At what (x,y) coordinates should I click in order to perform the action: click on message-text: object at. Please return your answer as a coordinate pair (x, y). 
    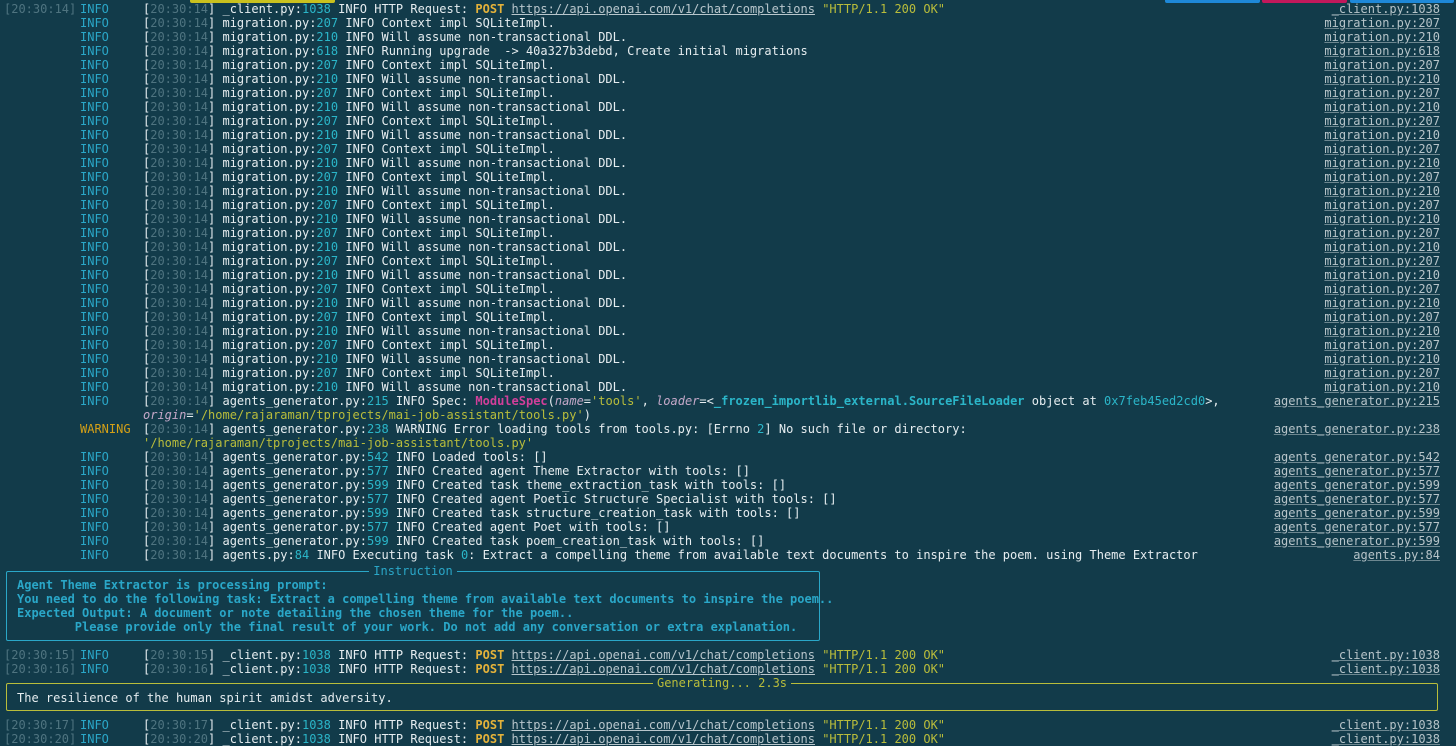
    Looking at the image, I should click on (1064, 401).